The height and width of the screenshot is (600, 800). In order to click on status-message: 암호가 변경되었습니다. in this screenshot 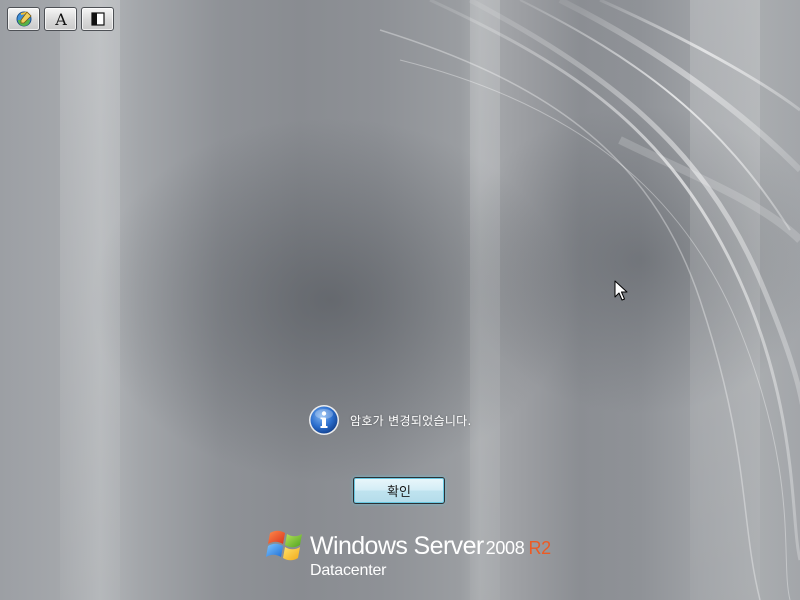, I will do `click(390, 420)`.